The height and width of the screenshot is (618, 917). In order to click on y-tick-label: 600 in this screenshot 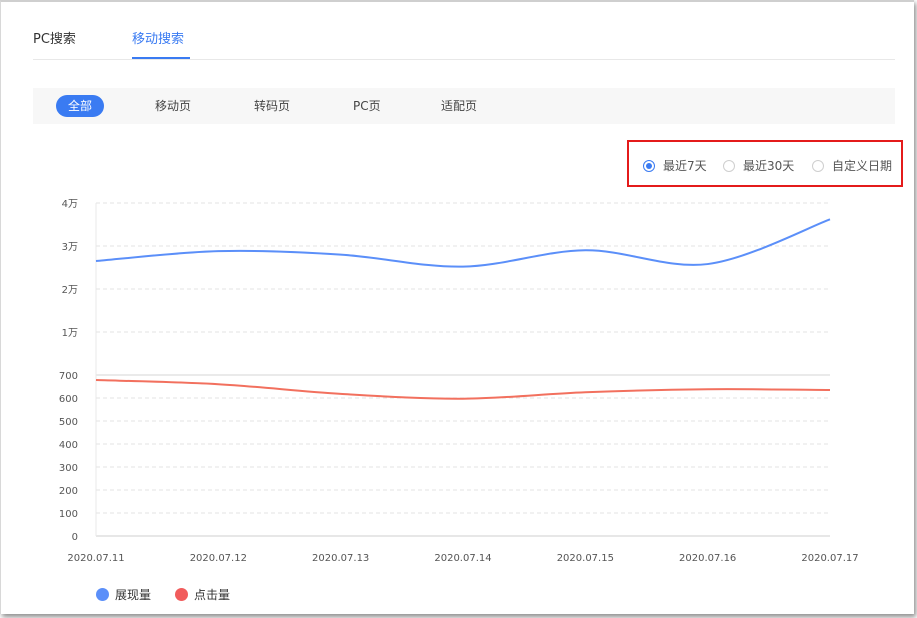, I will do `click(68, 399)`.